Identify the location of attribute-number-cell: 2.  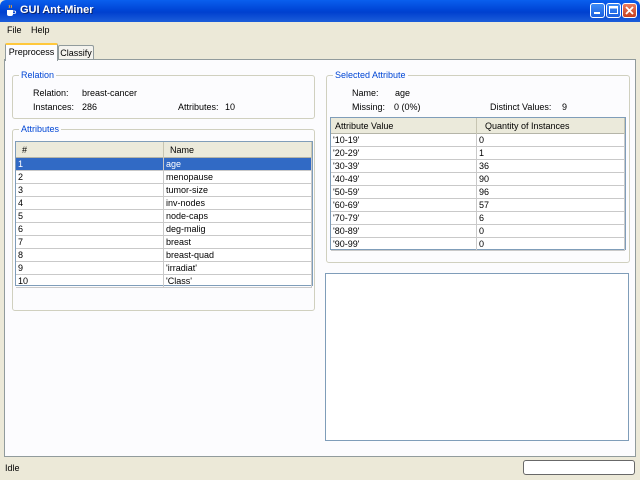
(90, 177).